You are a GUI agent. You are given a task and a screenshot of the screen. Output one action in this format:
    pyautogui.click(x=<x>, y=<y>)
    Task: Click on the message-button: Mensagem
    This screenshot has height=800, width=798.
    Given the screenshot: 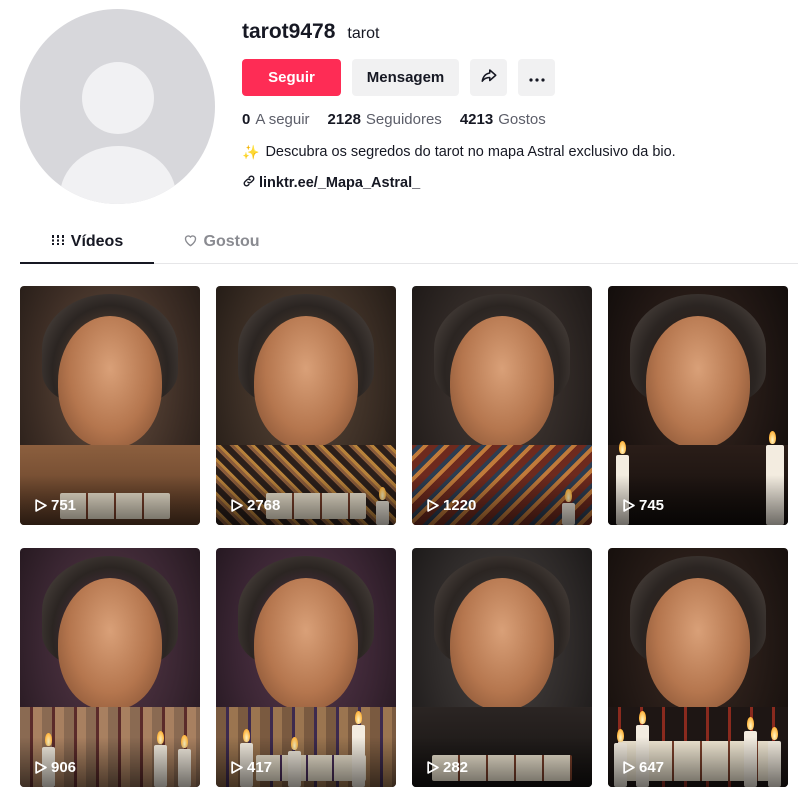 What is the action you would take?
    pyautogui.click(x=405, y=77)
    